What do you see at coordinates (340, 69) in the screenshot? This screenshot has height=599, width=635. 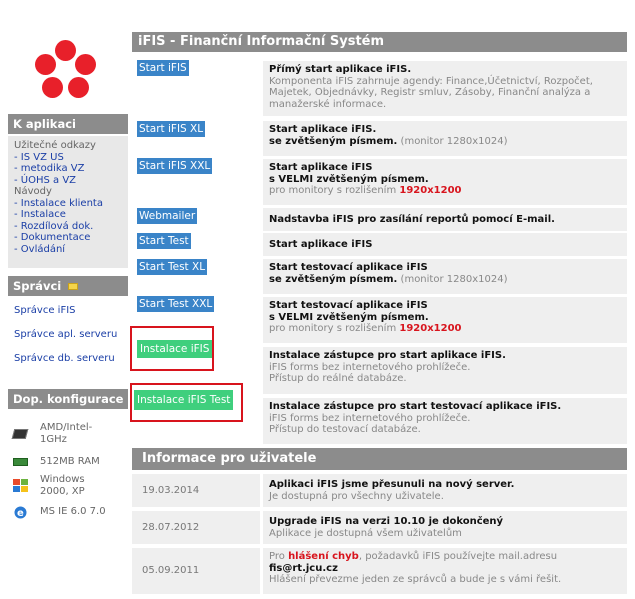 I see `desc-start-ifis-title: Přímý start aplikace iFIS.` at bounding box center [340, 69].